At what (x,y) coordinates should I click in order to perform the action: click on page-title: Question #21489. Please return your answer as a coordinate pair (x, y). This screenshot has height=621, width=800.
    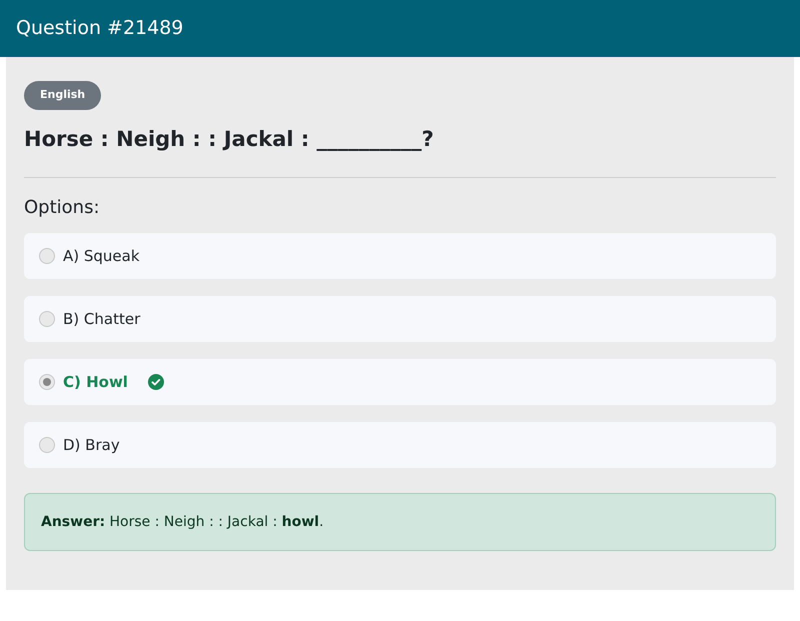
    Looking at the image, I should click on (100, 29).